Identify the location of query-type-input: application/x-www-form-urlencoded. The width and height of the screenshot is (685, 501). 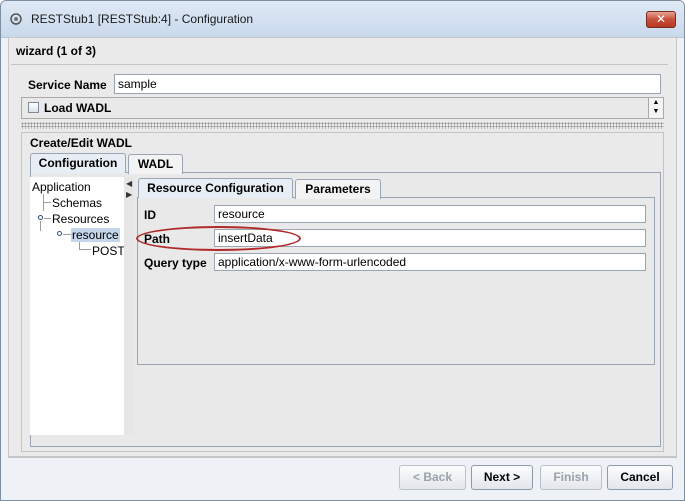
(430, 262).